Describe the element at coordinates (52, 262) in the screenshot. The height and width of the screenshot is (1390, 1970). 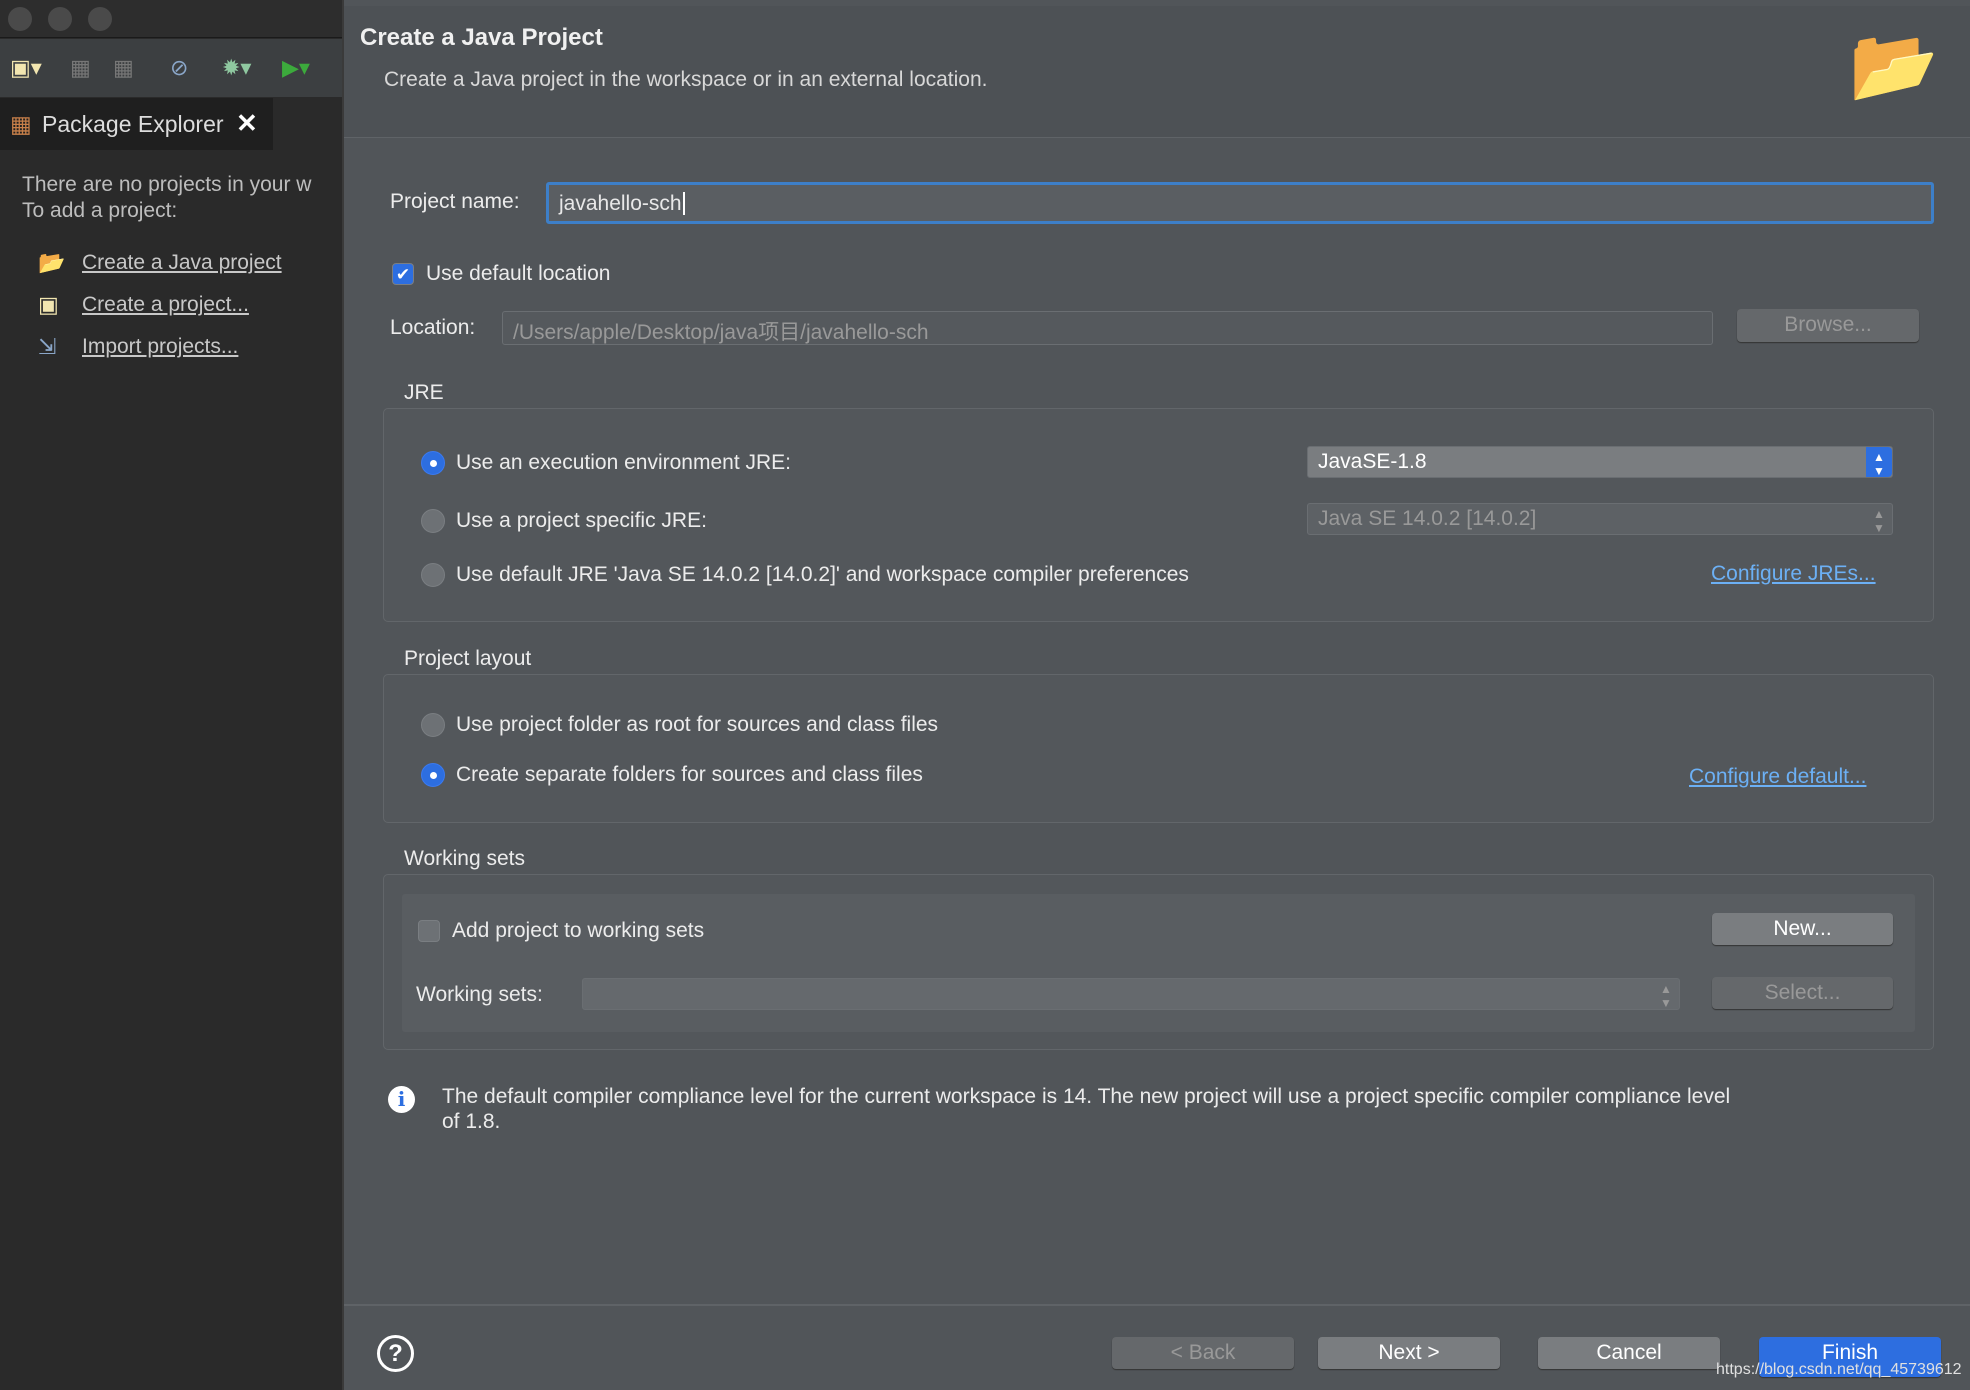
I see `java-project-icon: 📂` at that location.